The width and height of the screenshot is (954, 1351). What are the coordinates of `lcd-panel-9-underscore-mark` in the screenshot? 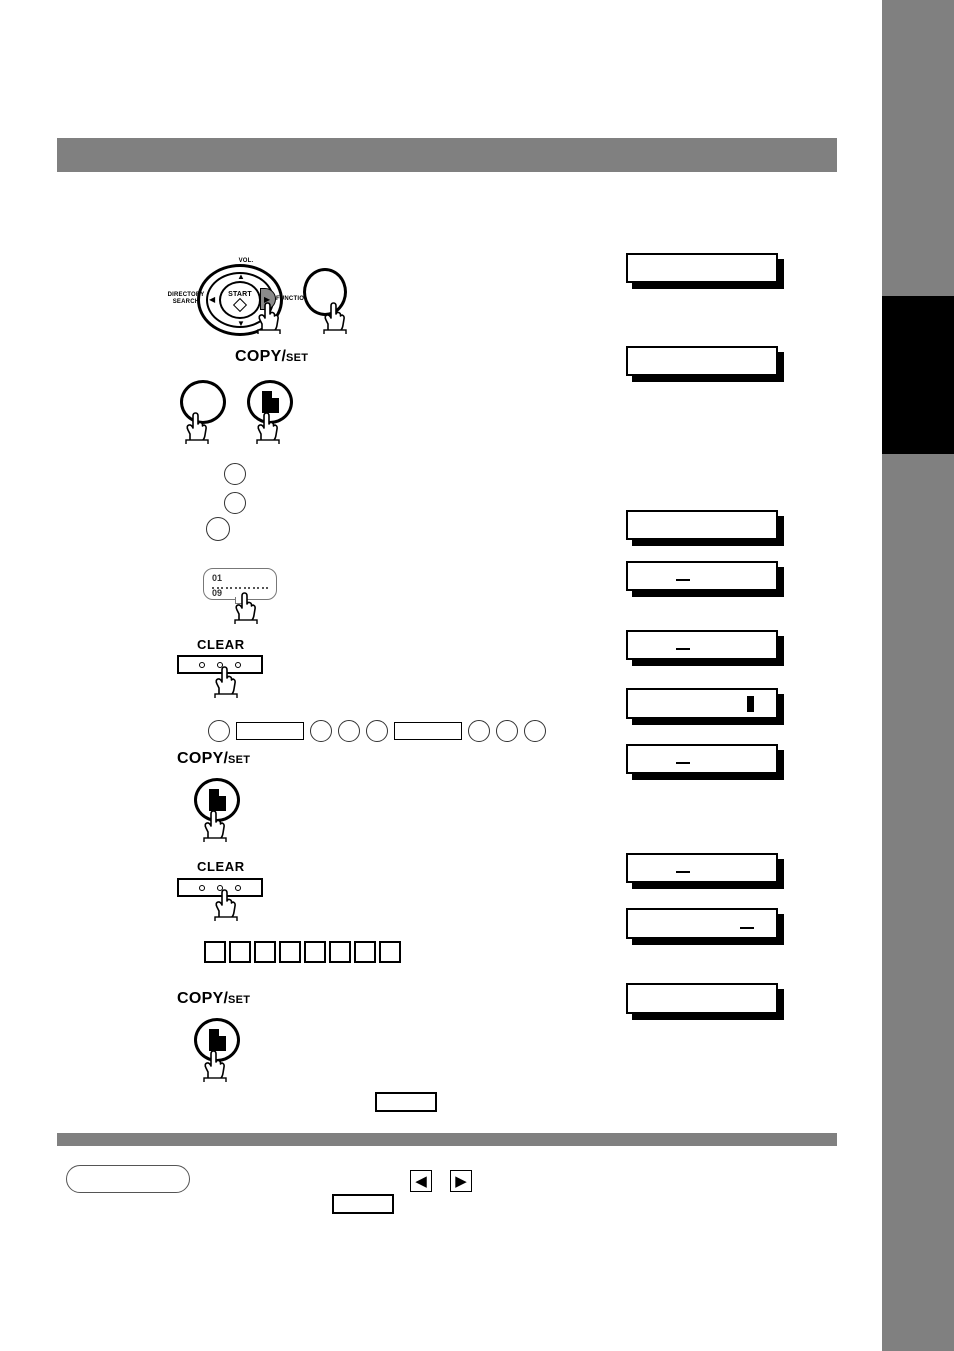 It's located at (747, 927).